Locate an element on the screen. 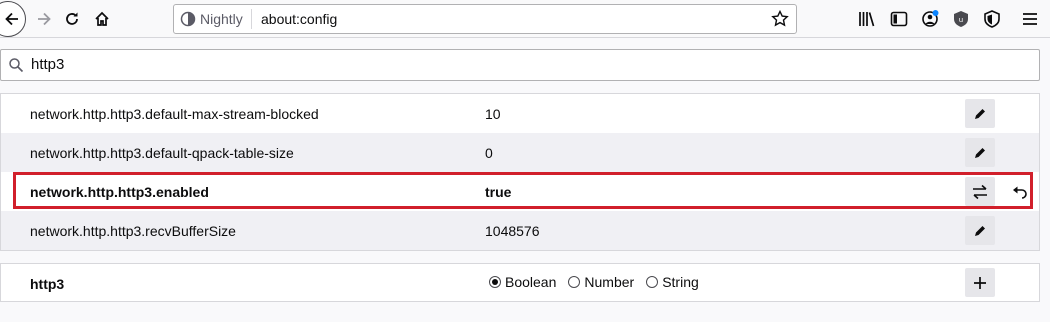  new-pref-name: http3 is located at coordinates (47, 284).